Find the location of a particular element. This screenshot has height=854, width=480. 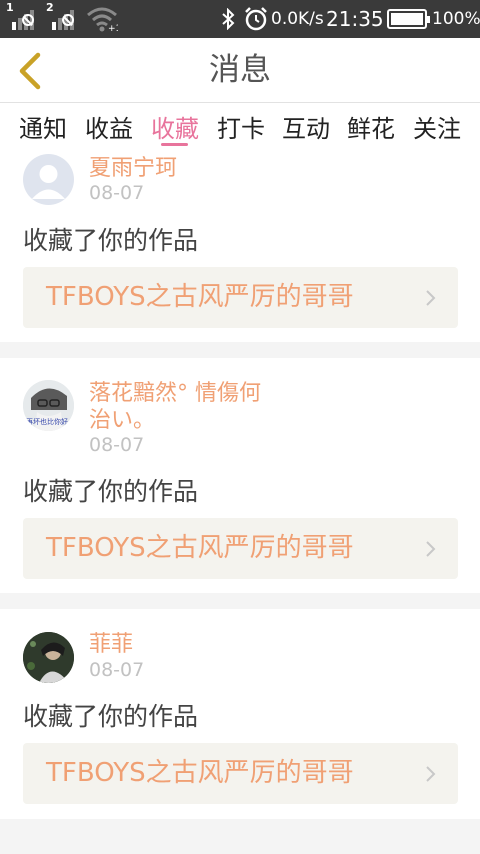

battery-icon is located at coordinates (408, 19).